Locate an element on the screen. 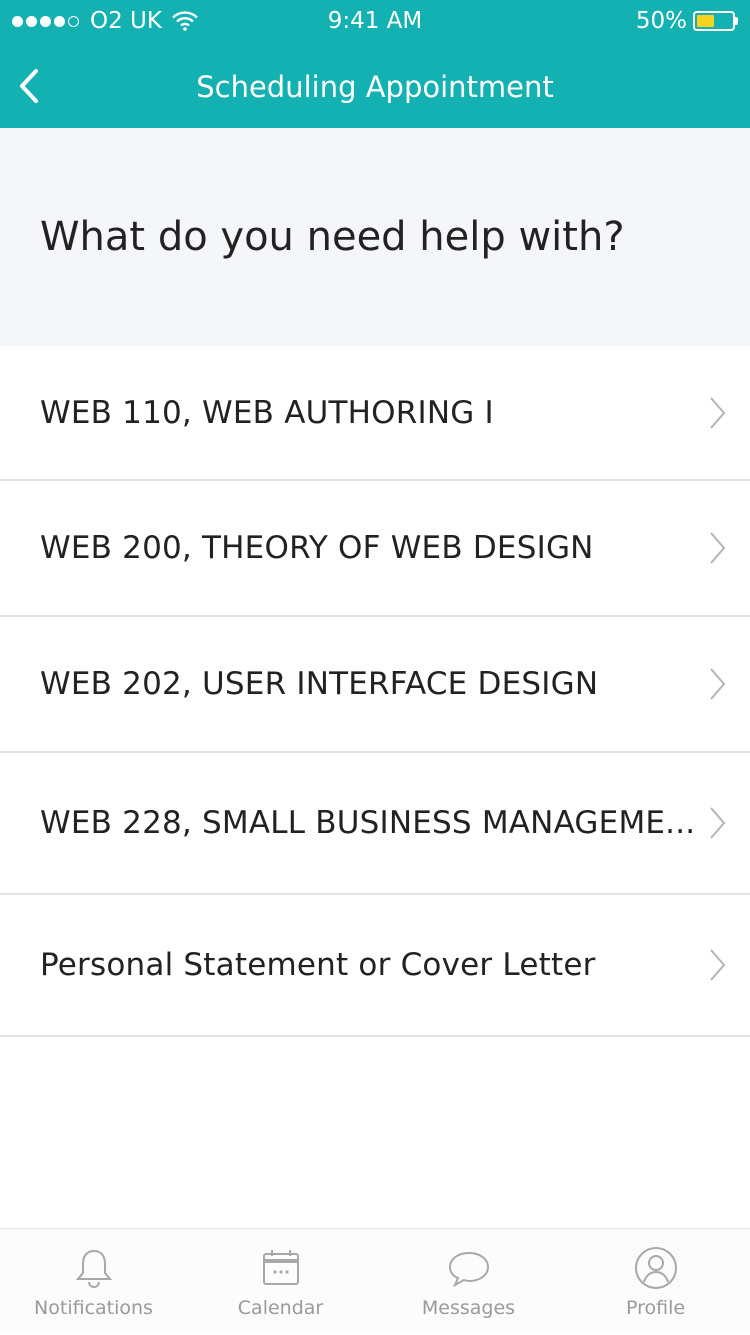 Image resolution: width=750 pixels, height=1335 pixels. tab-messages: Messages is located at coordinates (468, 1282).